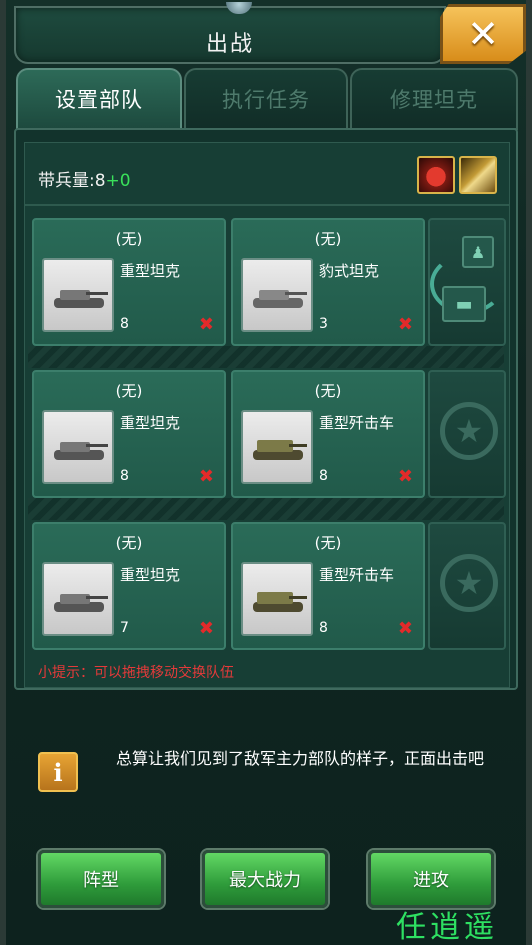 This screenshot has width=532, height=945. What do you see at coordinates (447, 927) in the screenshot?
I see `watermark-logo: 任逍遥` at bounding box center [447, 927].